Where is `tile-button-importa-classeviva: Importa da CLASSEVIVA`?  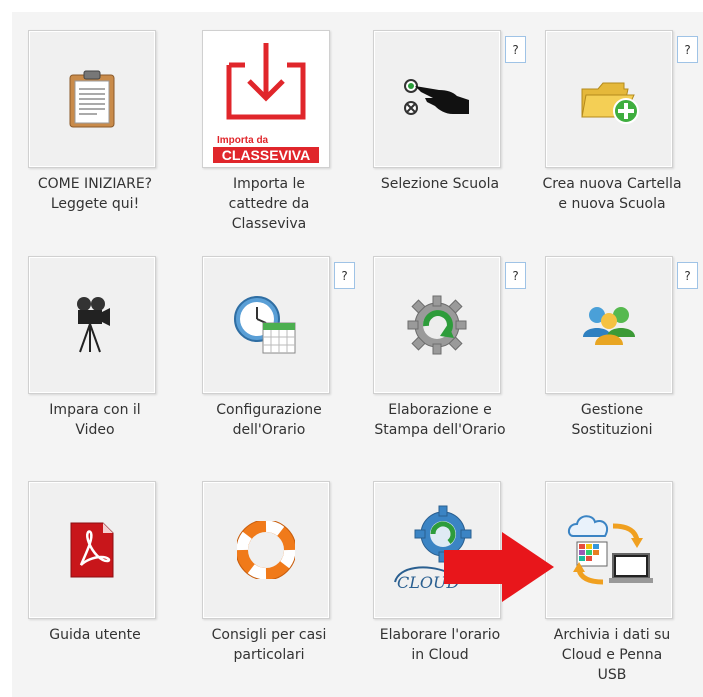
tile-button-importa-classeviva: Importa da CLASSEVIVA is located at coordinates (266, 99).